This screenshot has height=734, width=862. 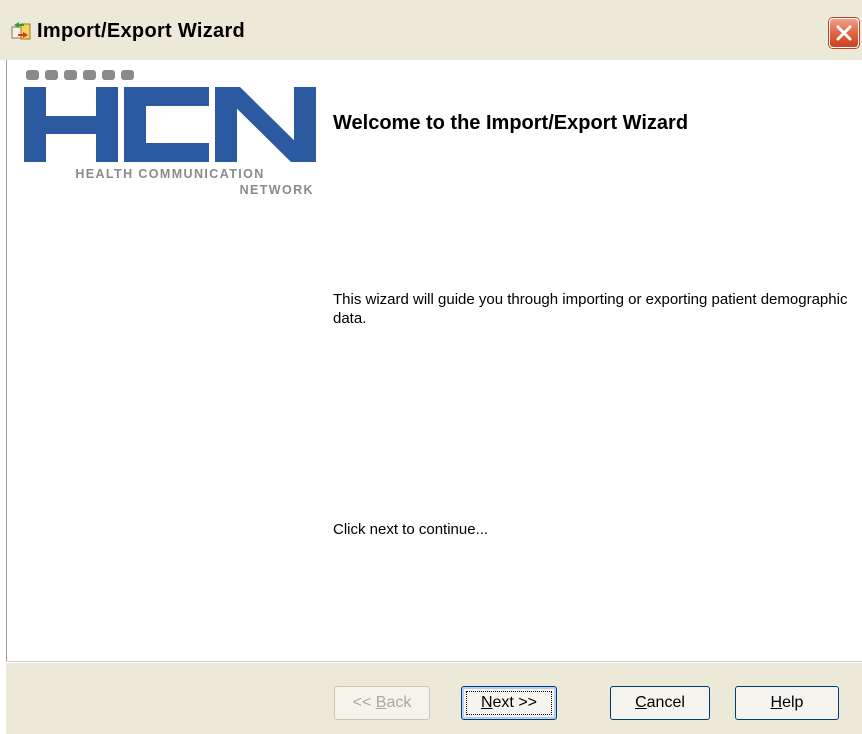 I want to click on window-title: Import/Export Wizard, so click(x=141, y=31).